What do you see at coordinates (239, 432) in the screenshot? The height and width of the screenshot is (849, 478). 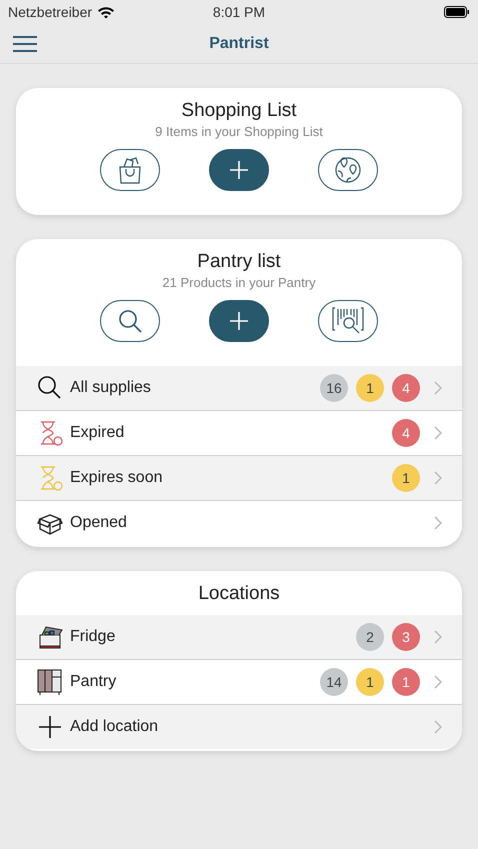 I see `list-item: Expired 4` at bounding box center [239, 432].